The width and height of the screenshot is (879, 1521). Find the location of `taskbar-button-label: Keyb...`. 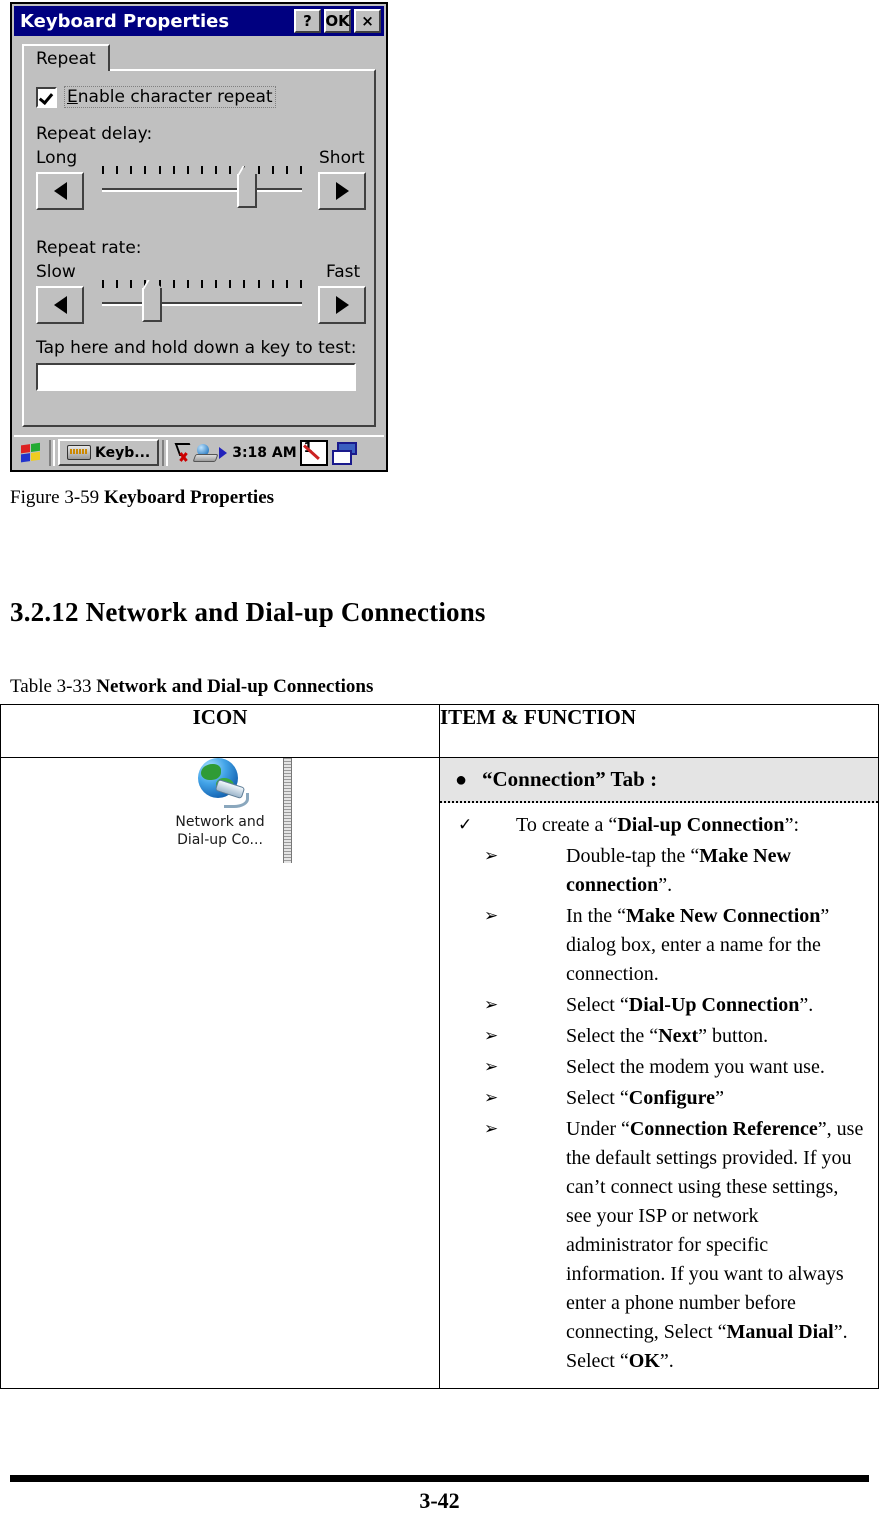

taskbar-button-label: Keyb... is located at coordinates (123, 452).